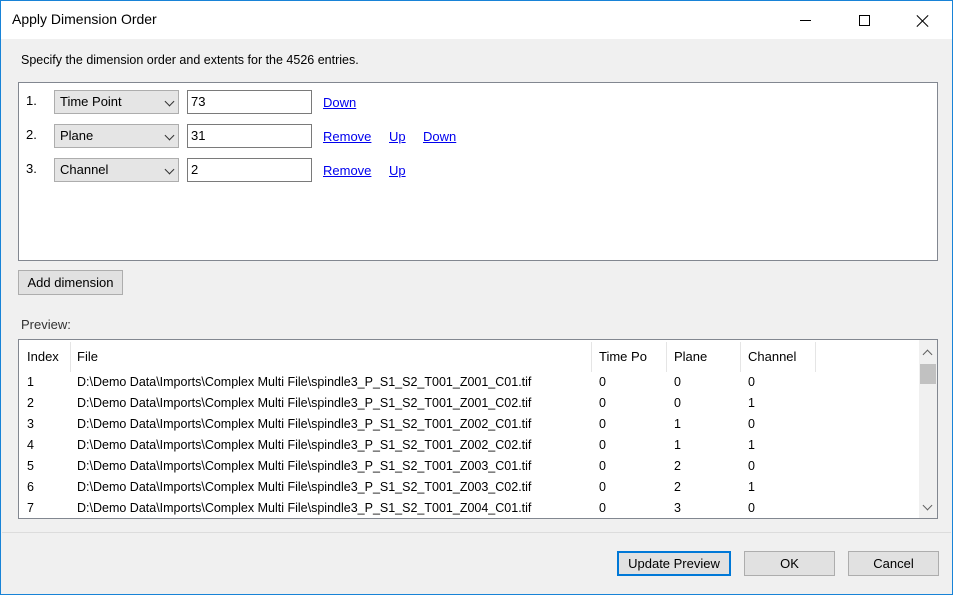 Image resolution: width=953 pixels, height=595 pixels. I want to click on maximize-button, so click(864, 20).